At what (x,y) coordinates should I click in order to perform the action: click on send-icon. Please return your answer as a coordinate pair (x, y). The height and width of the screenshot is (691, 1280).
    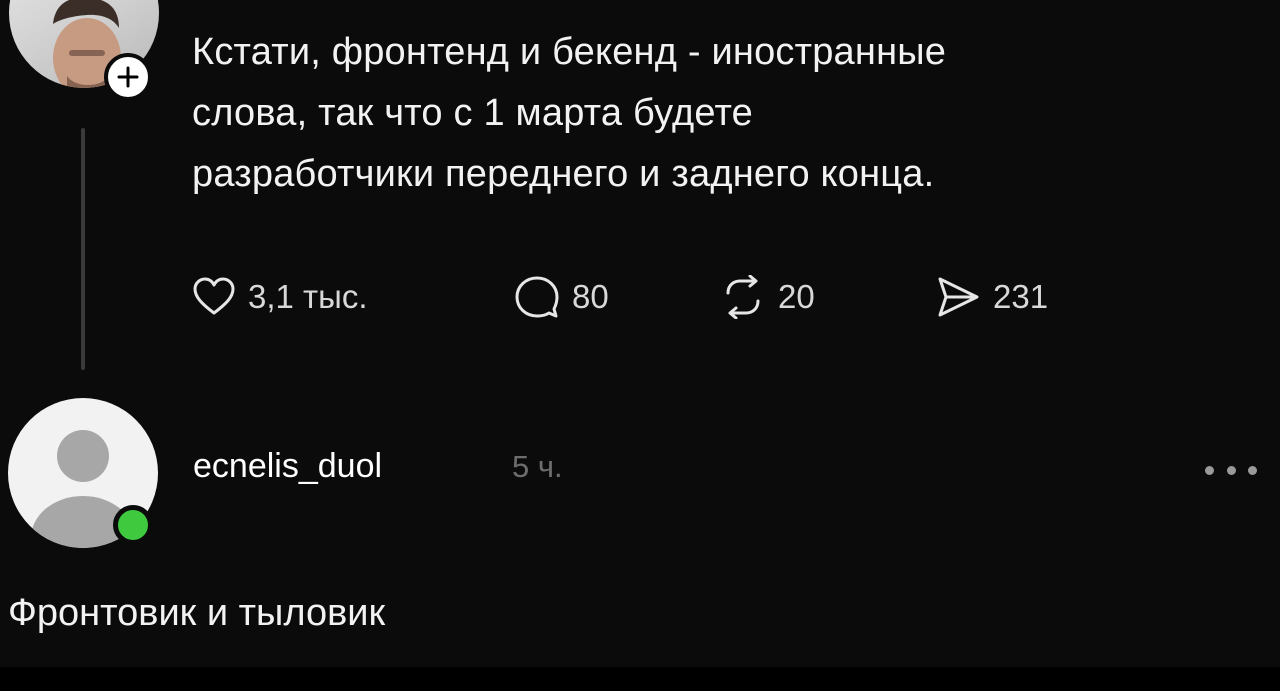
    Looking at the image, I should click on (958, 297).